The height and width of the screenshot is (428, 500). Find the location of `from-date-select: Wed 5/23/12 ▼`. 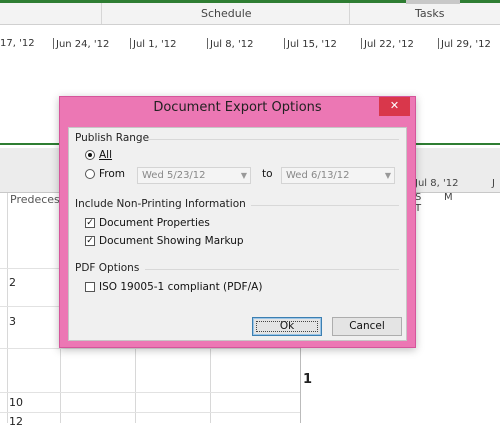

from-date-select: Wed 5/23/12 ▼ is located at coordinates (194, 175).